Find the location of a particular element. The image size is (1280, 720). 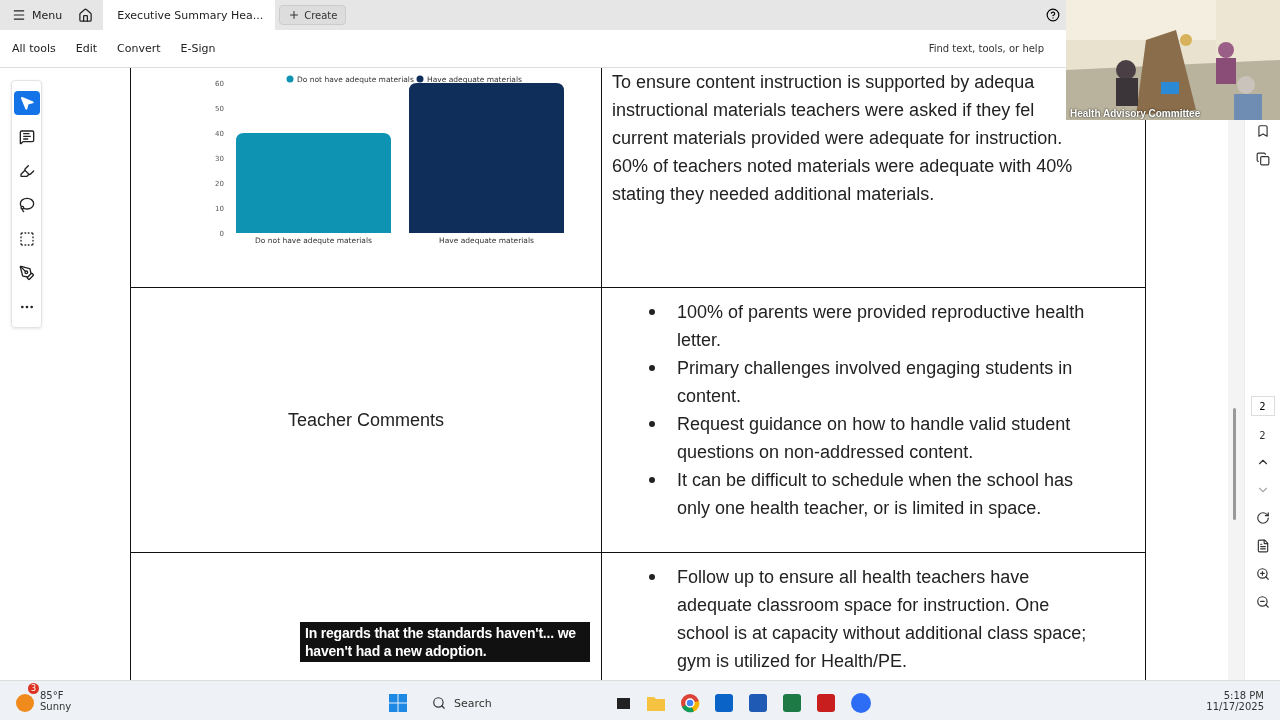

lasso-icon is located at coordinates (26, 205).